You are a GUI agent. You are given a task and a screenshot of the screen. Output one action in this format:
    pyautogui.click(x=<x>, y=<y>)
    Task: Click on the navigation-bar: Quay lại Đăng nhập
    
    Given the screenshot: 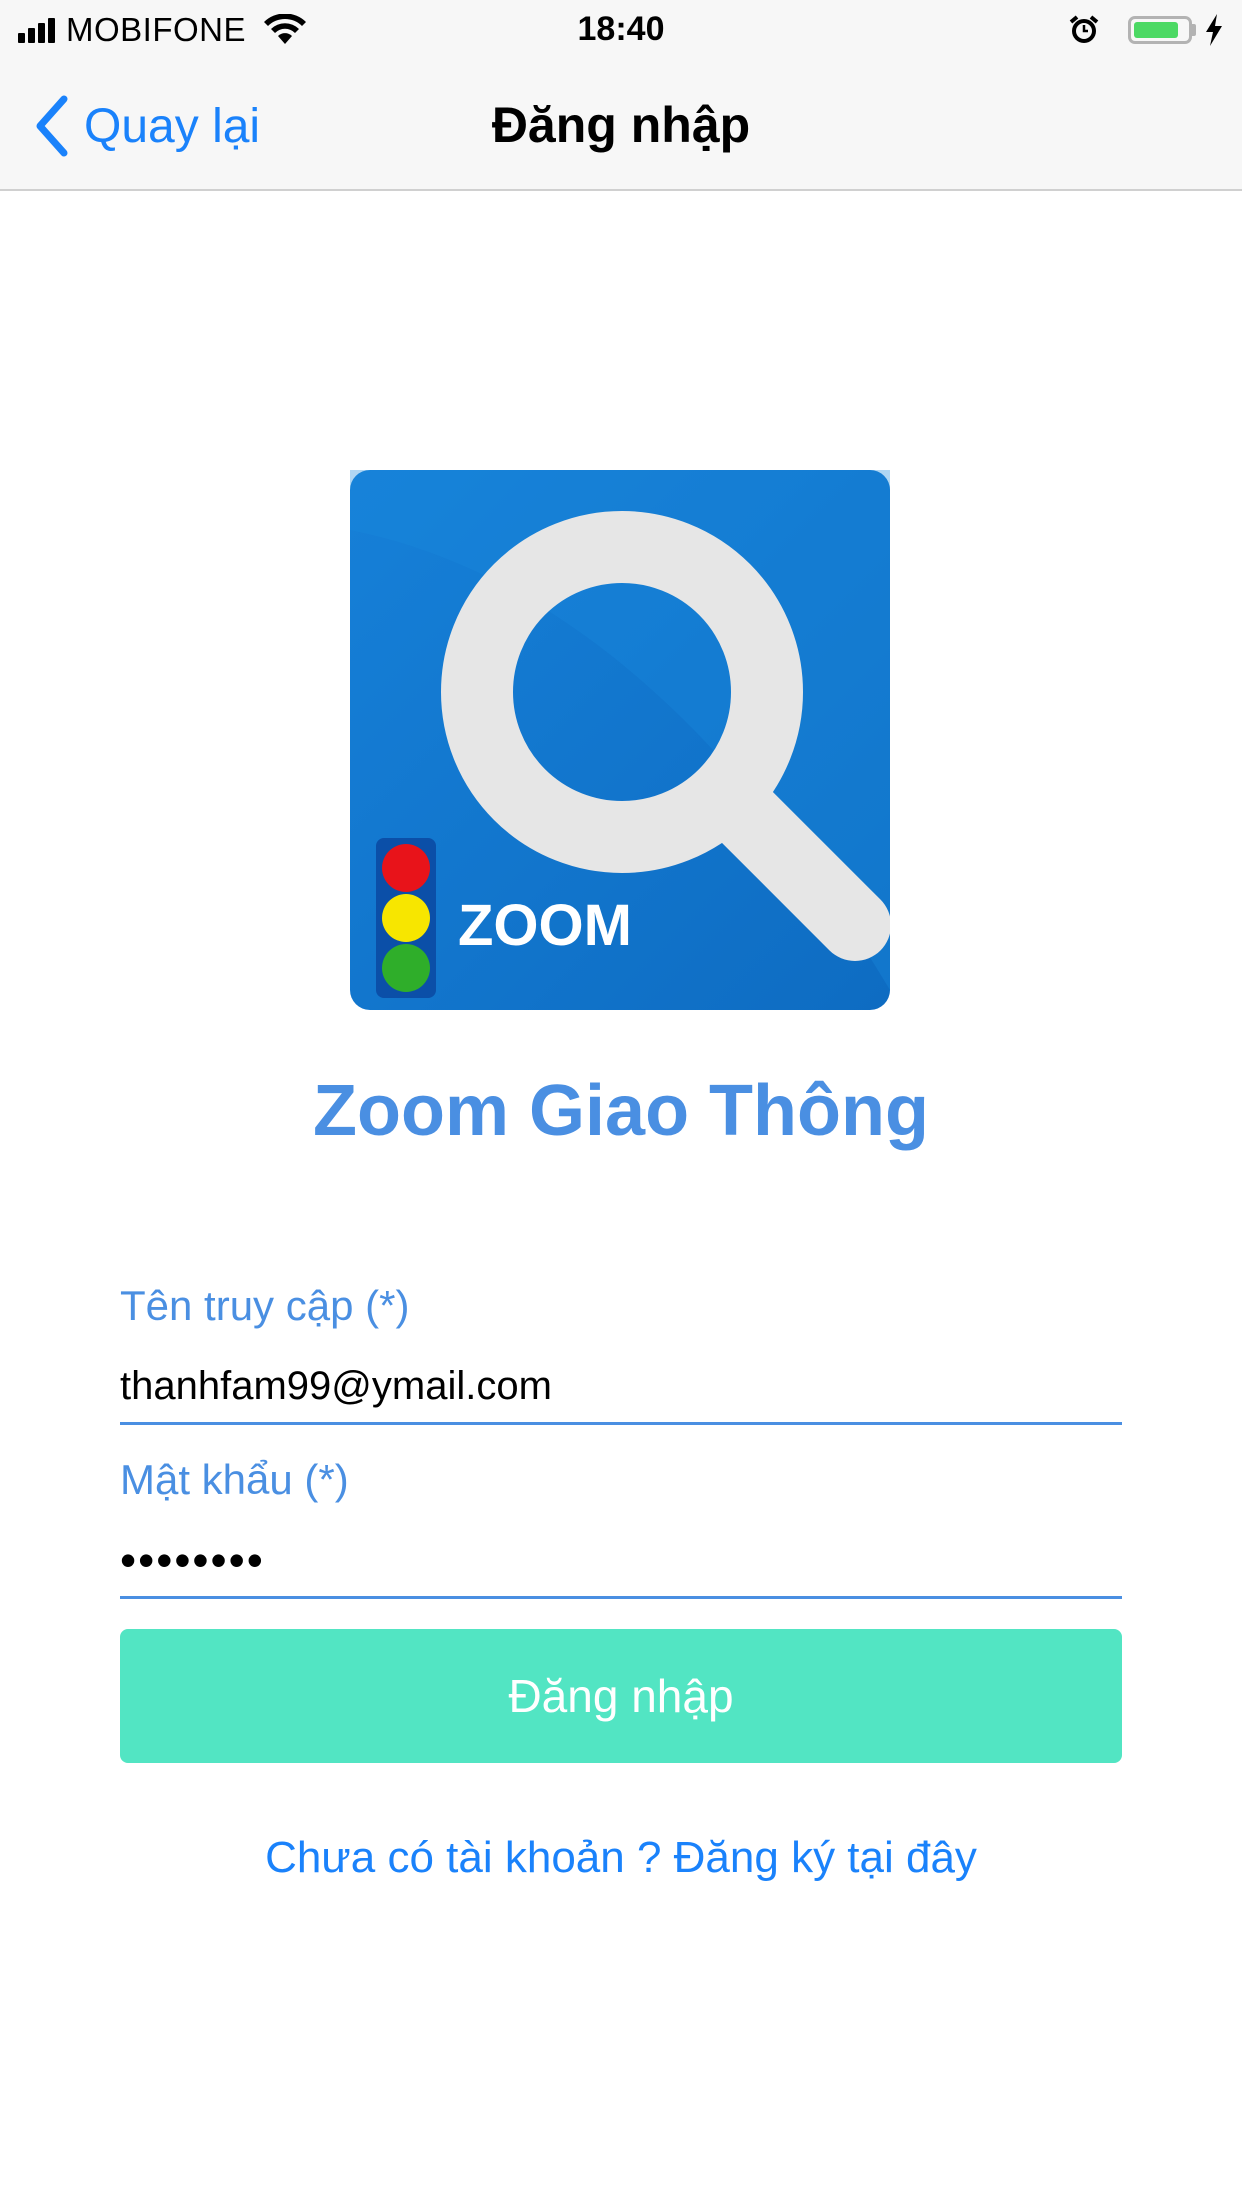 What is the action you would take?
    pyautogui.click(x=621, y=125)
    